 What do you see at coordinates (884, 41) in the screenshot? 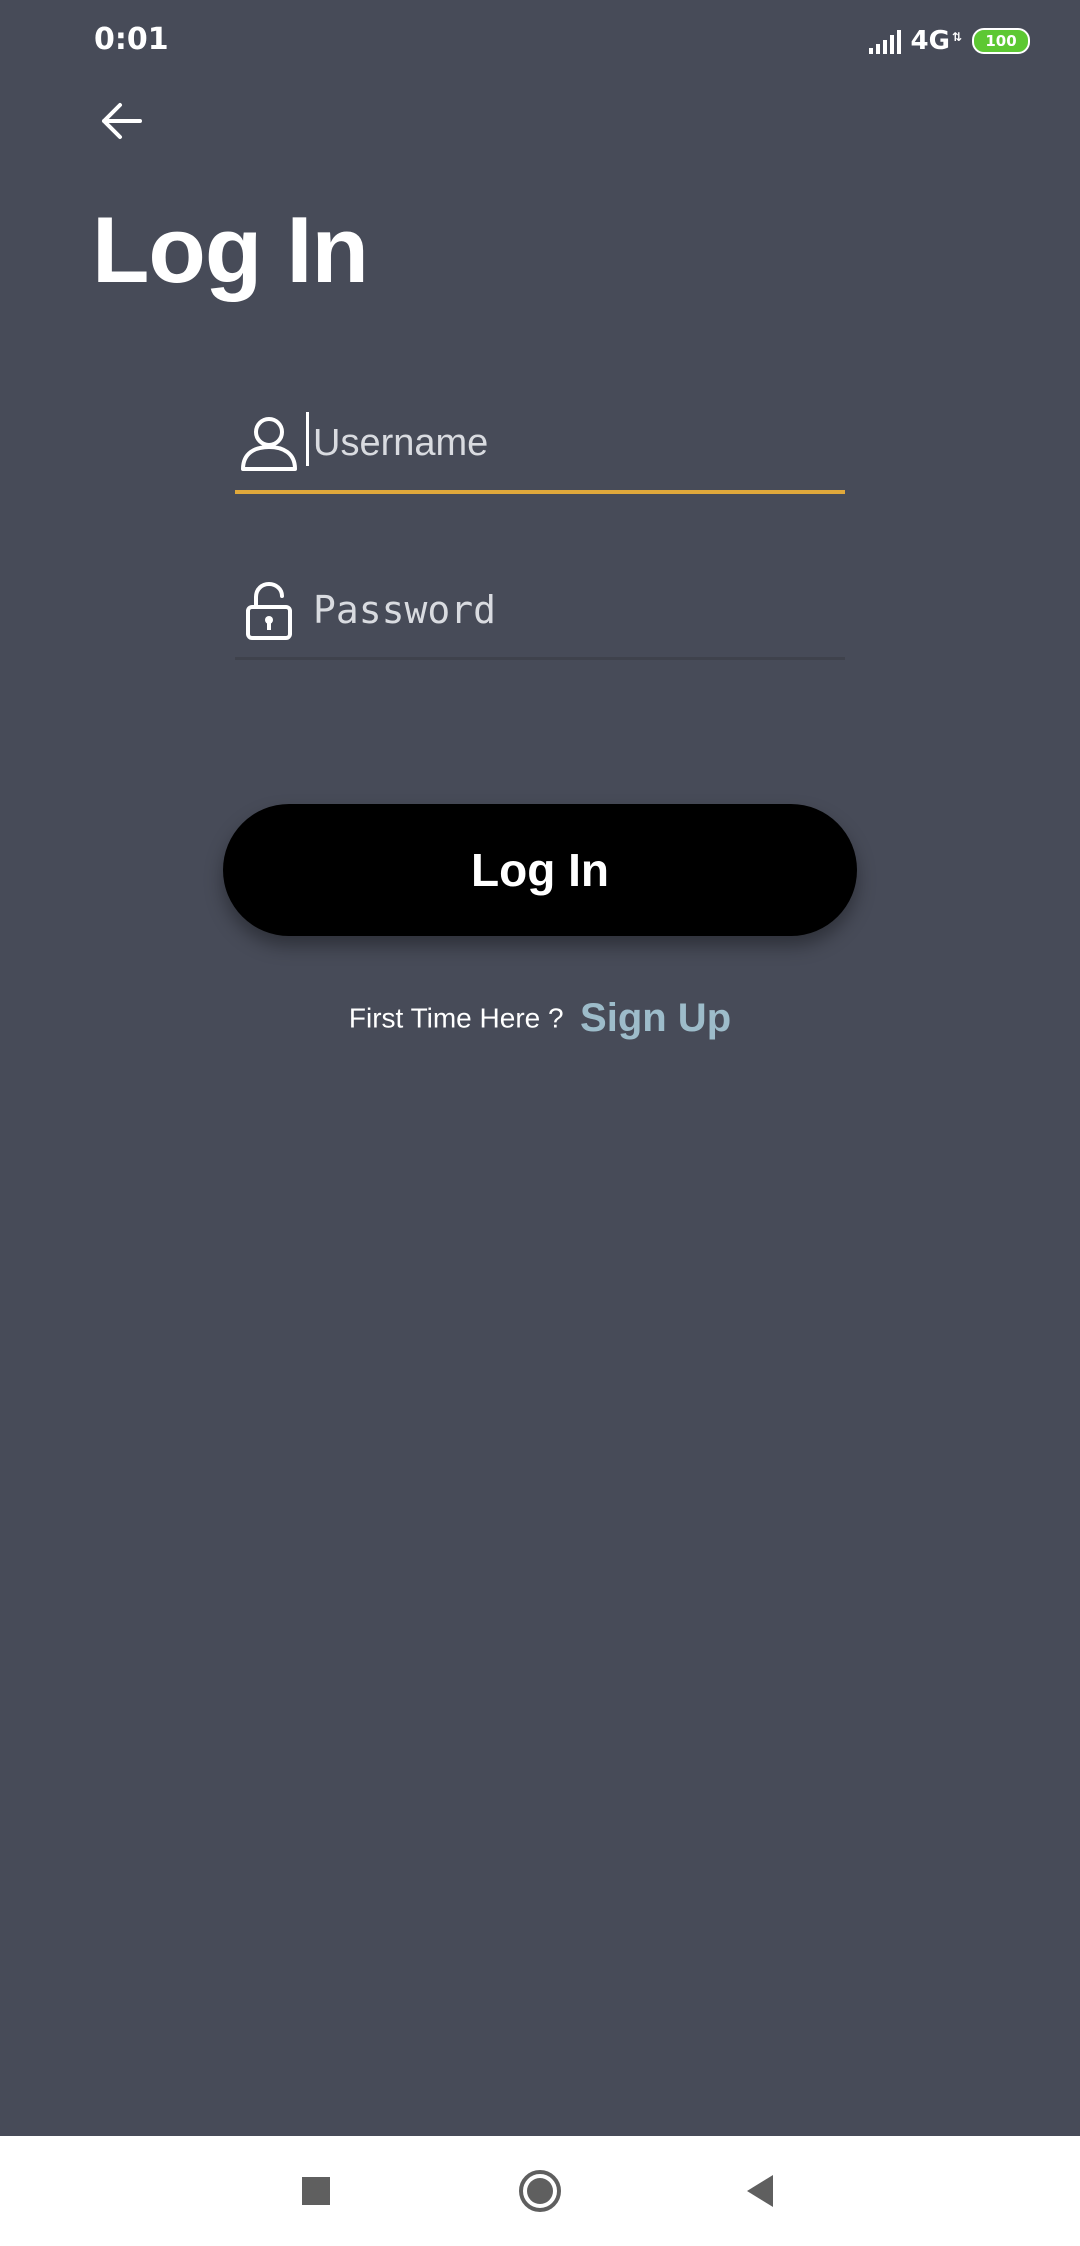
I see `signal-icon` at bounding box center [884, 41].